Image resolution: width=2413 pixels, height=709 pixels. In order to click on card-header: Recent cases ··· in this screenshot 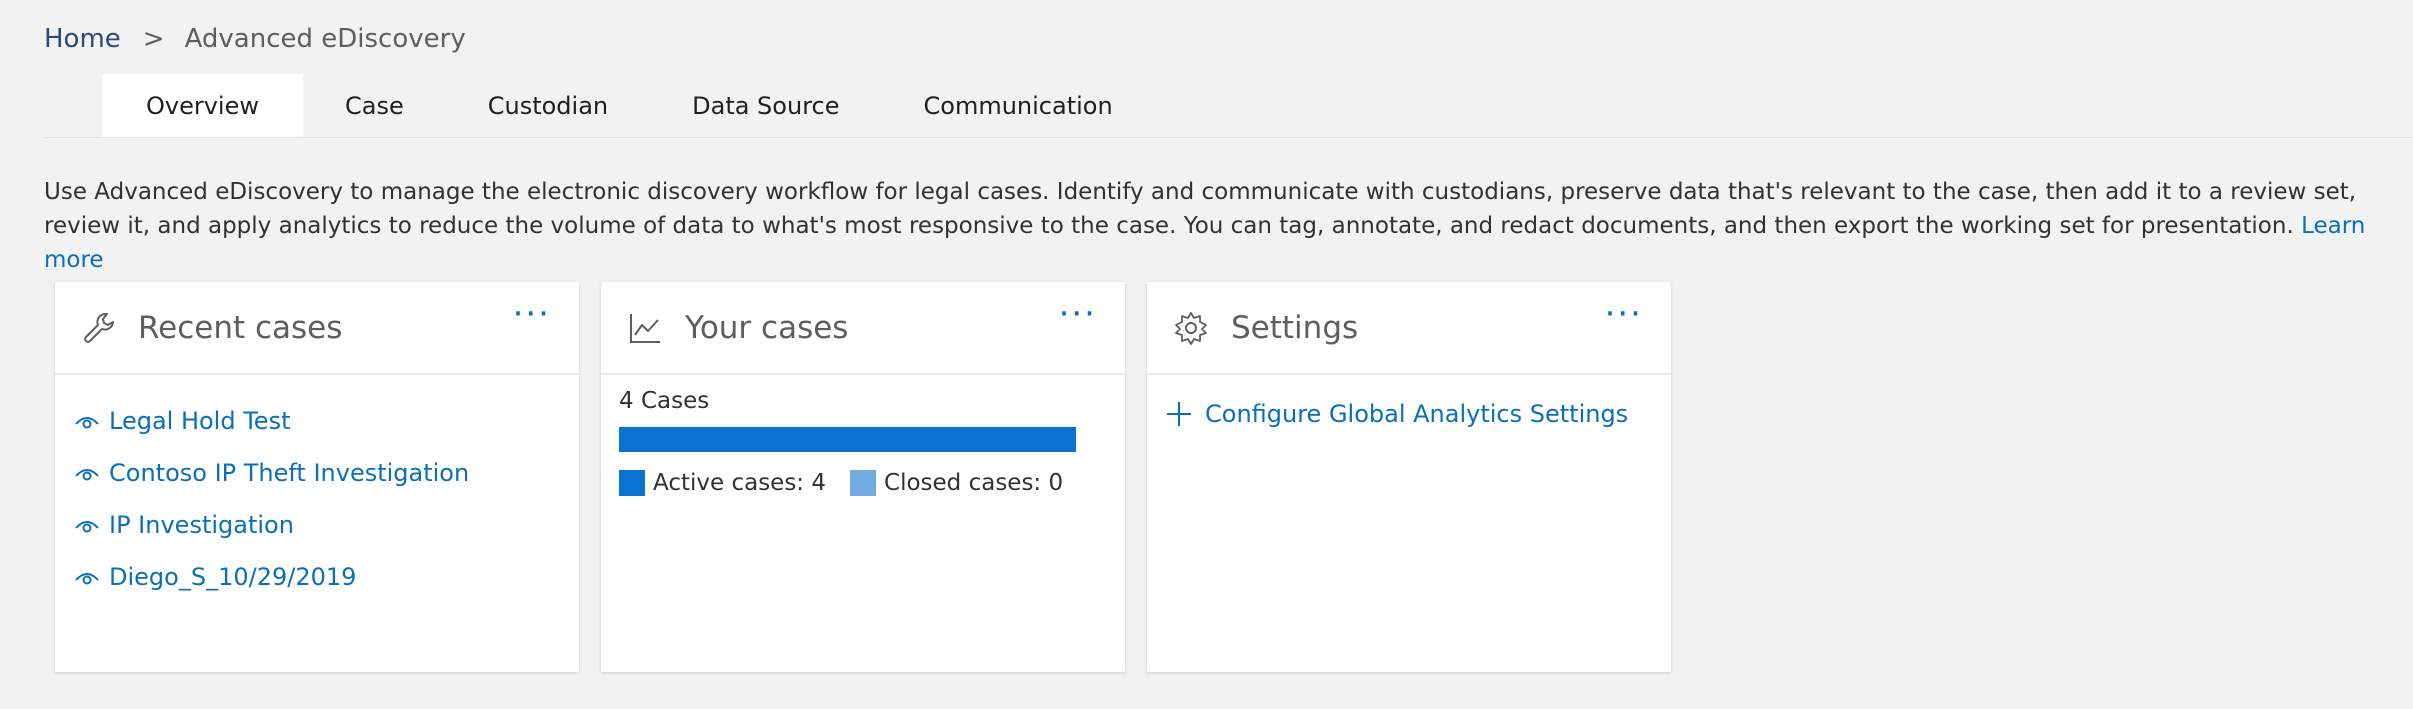, I will do `click(317, 328)`.